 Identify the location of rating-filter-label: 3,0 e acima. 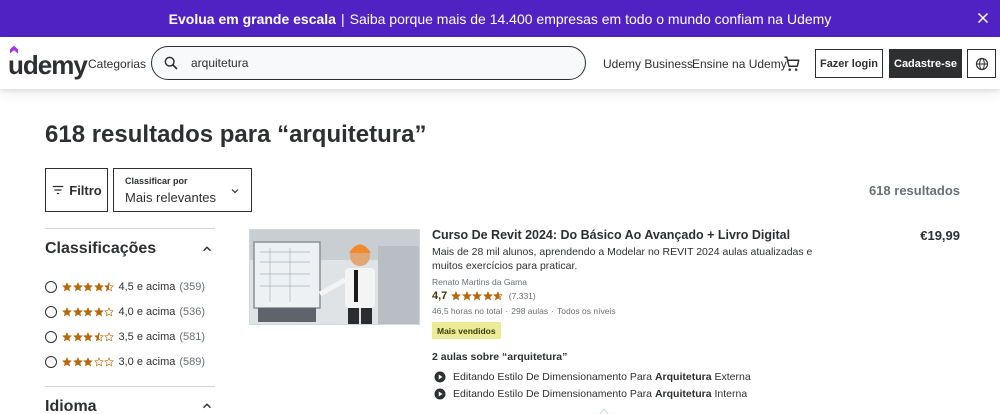
(147, 362).